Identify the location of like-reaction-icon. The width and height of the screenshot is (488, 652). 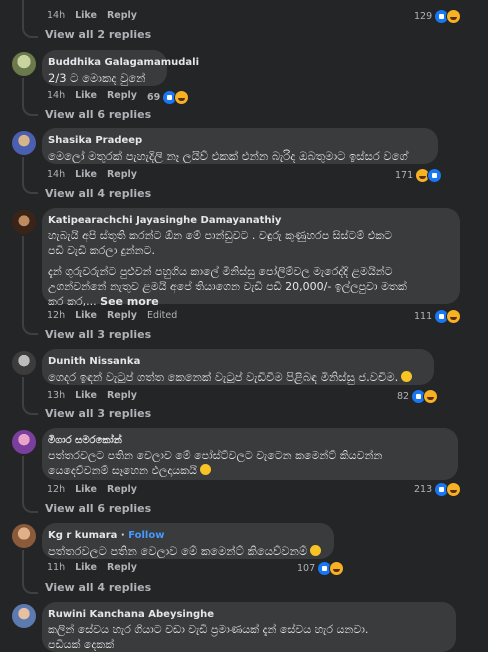
(435, 175).